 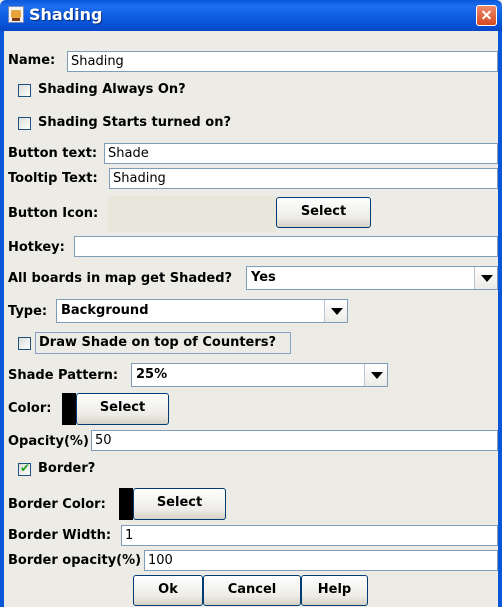 What do you see at coordinates (24, 343) in the screenshot?
I see `draw-on-top-checkbox` at bounding box center [24, 343].